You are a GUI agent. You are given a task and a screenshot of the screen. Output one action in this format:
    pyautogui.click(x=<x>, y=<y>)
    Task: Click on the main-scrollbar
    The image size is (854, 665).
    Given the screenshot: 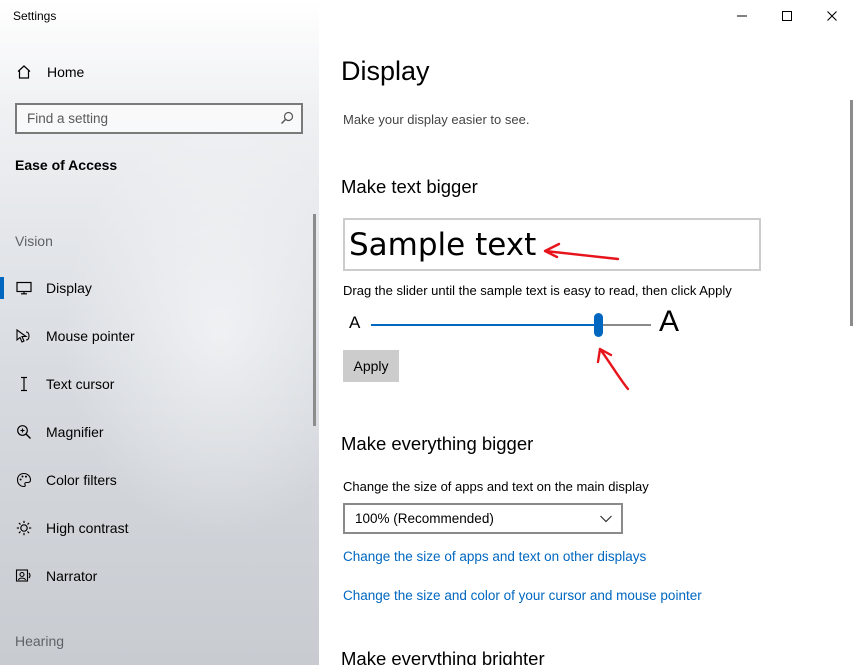 What is the action you would take?
    pyautogui.click(x=851, y=213)
    